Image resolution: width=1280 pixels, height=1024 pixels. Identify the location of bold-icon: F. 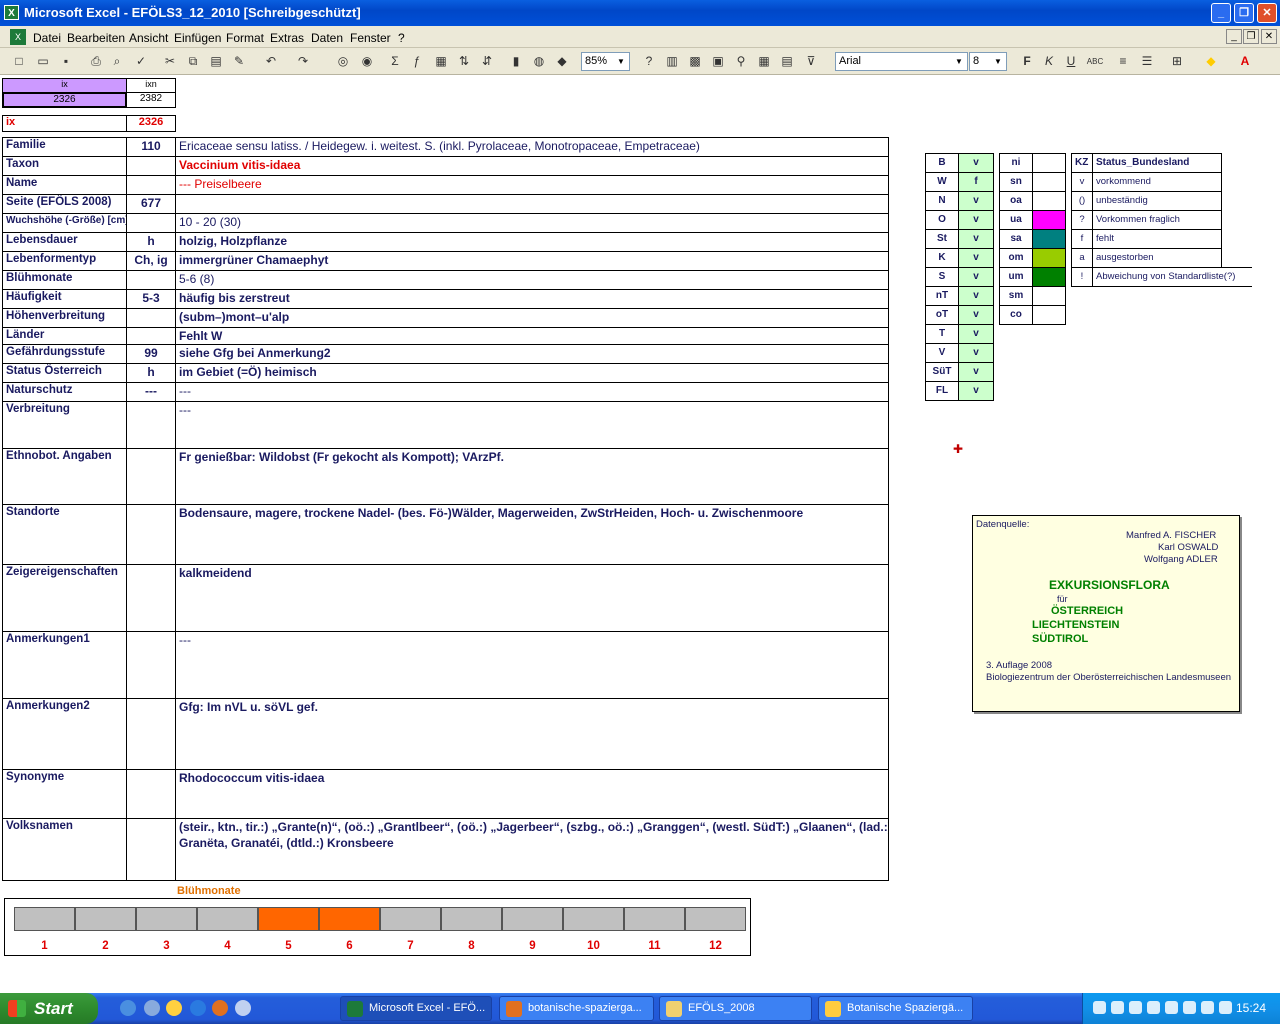
(1027, 61).